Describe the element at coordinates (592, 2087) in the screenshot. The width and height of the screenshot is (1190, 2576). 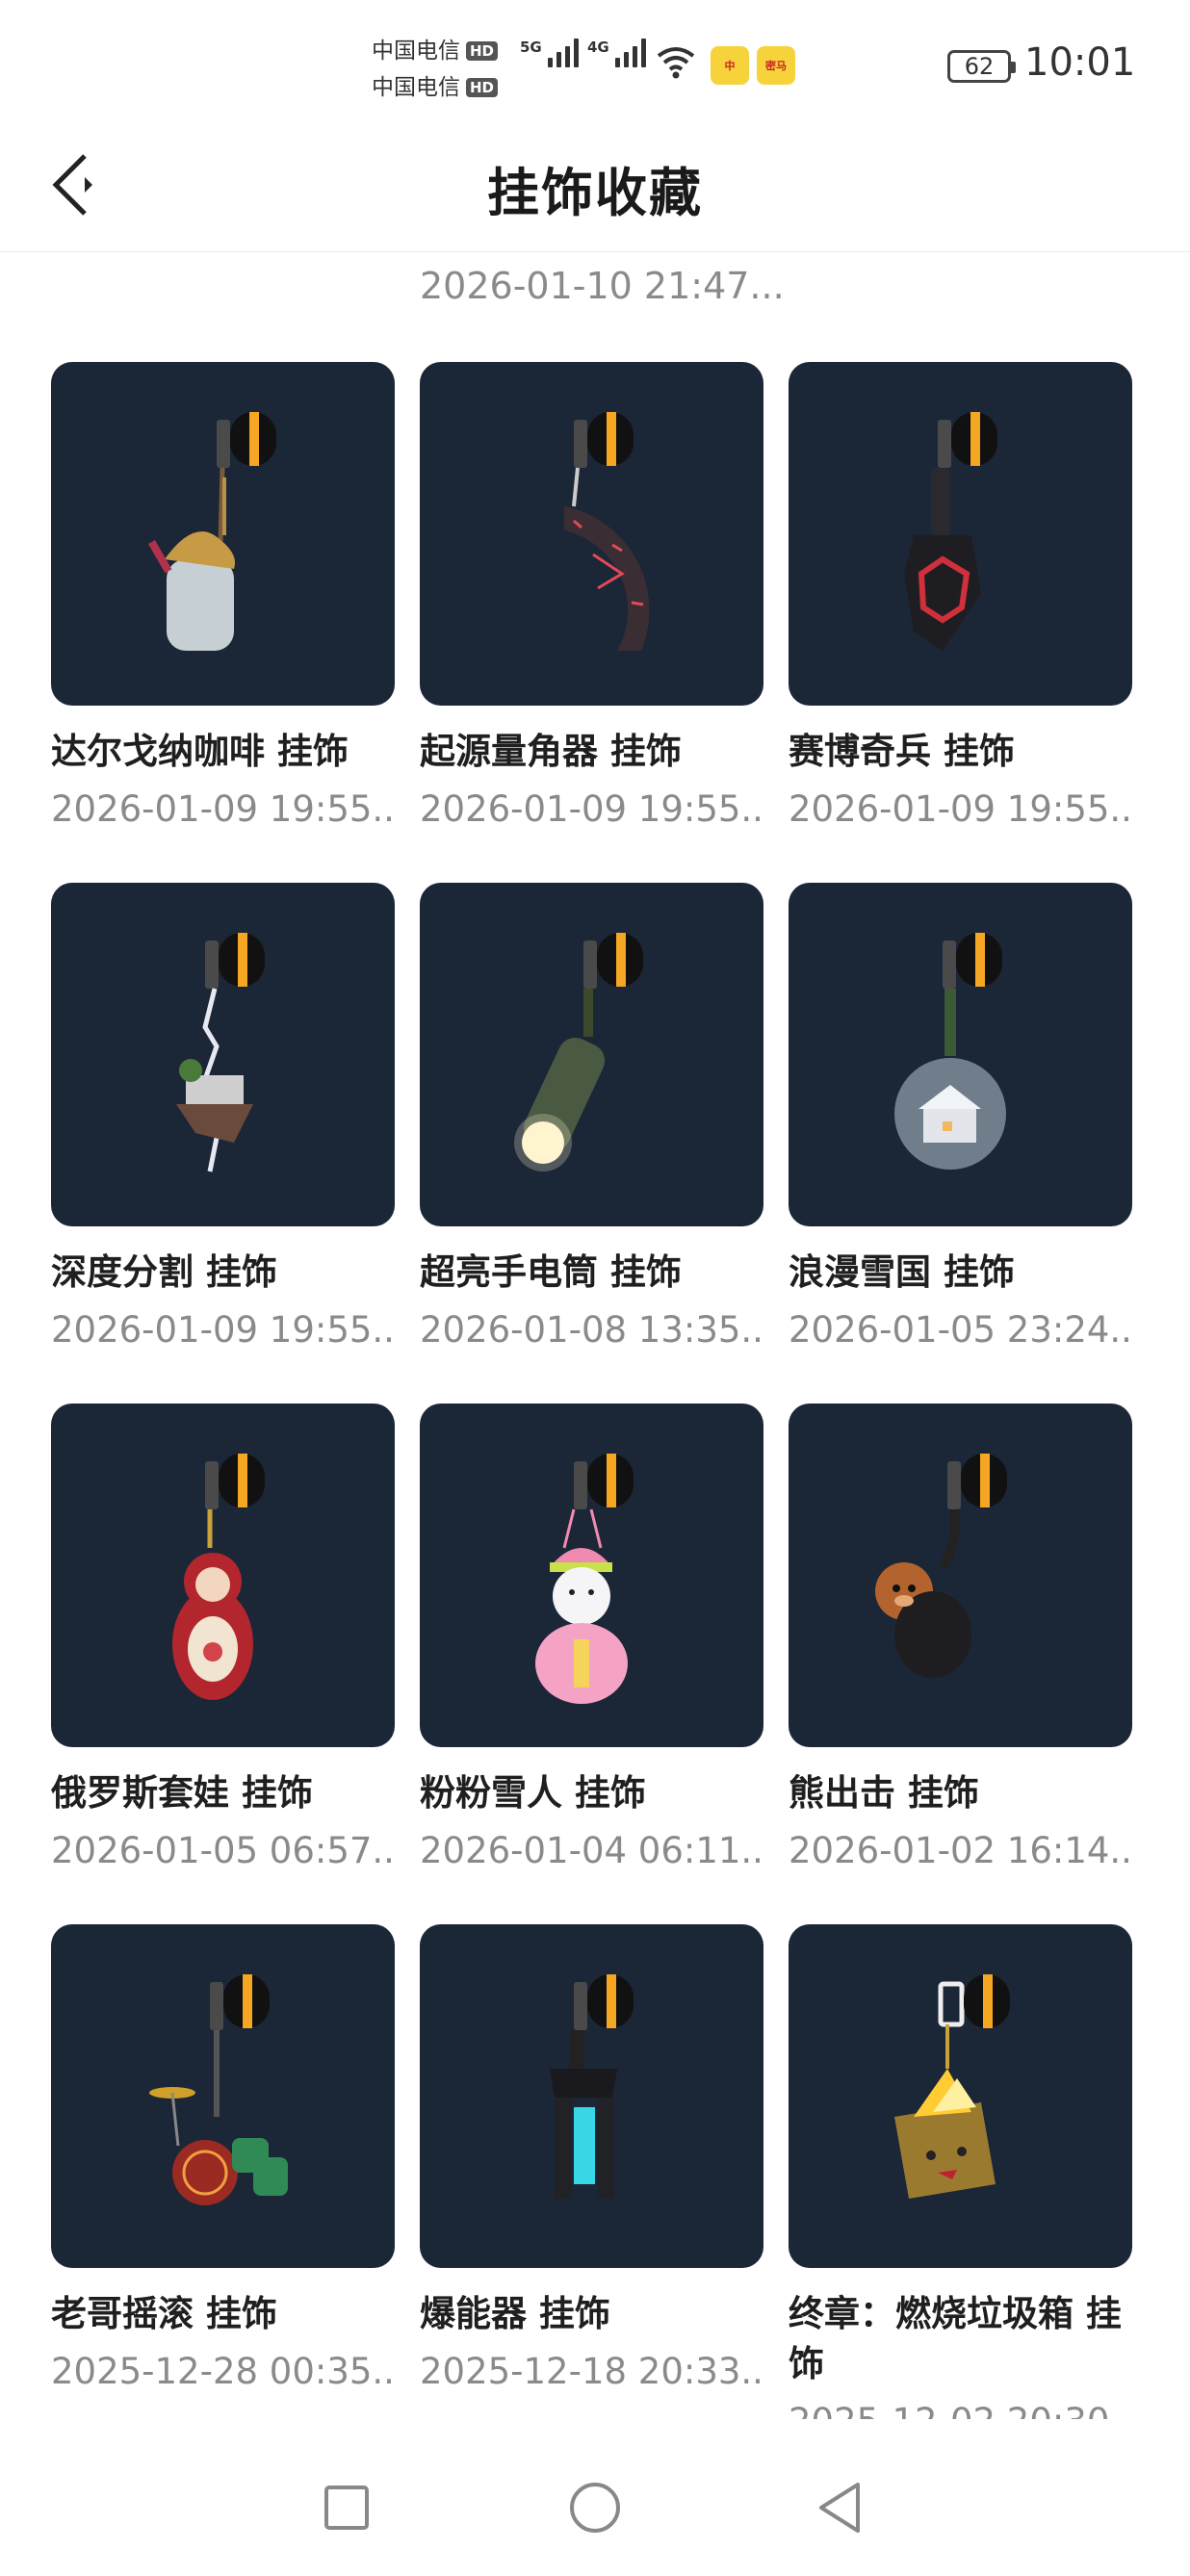
I see `blaster-charm-icon` at that location.